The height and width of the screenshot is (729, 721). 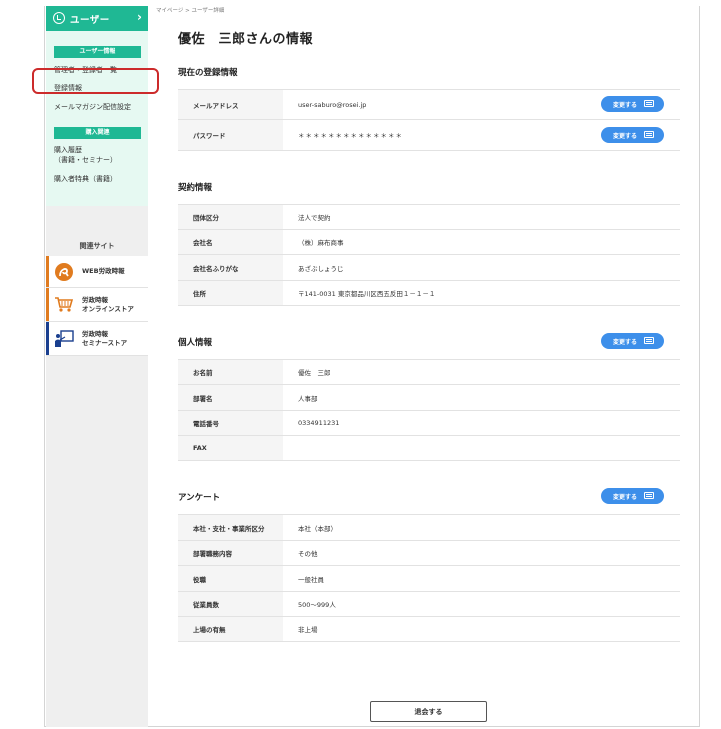 I want to click on row-key: 役職, so click(x=230, y=578).